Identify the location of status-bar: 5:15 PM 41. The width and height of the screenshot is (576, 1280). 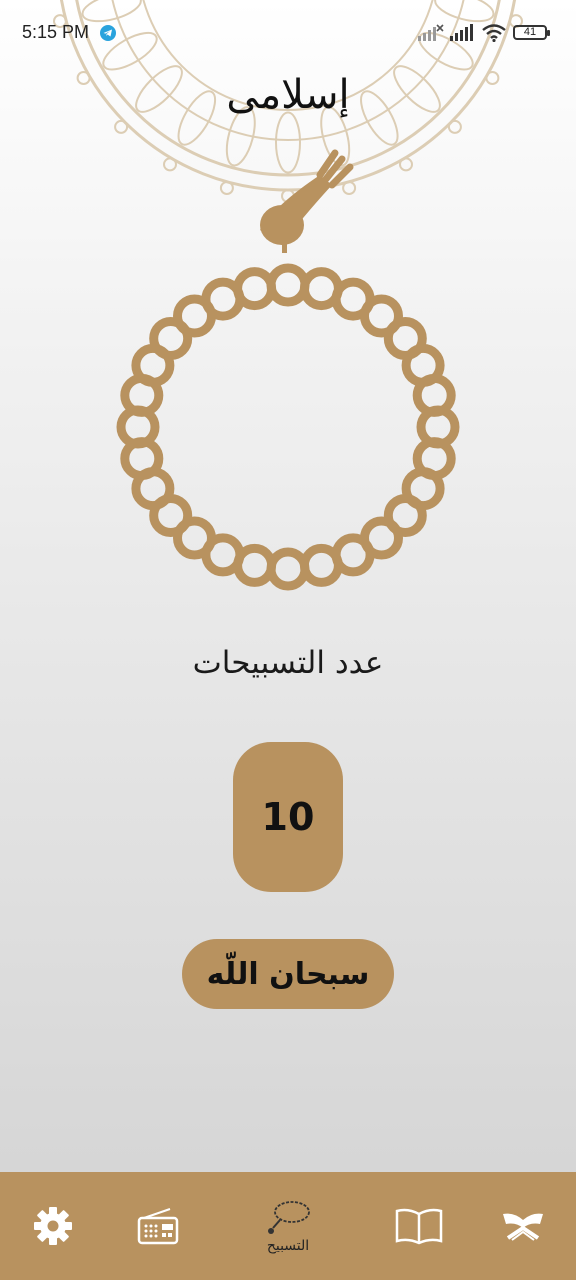
(288, 34).